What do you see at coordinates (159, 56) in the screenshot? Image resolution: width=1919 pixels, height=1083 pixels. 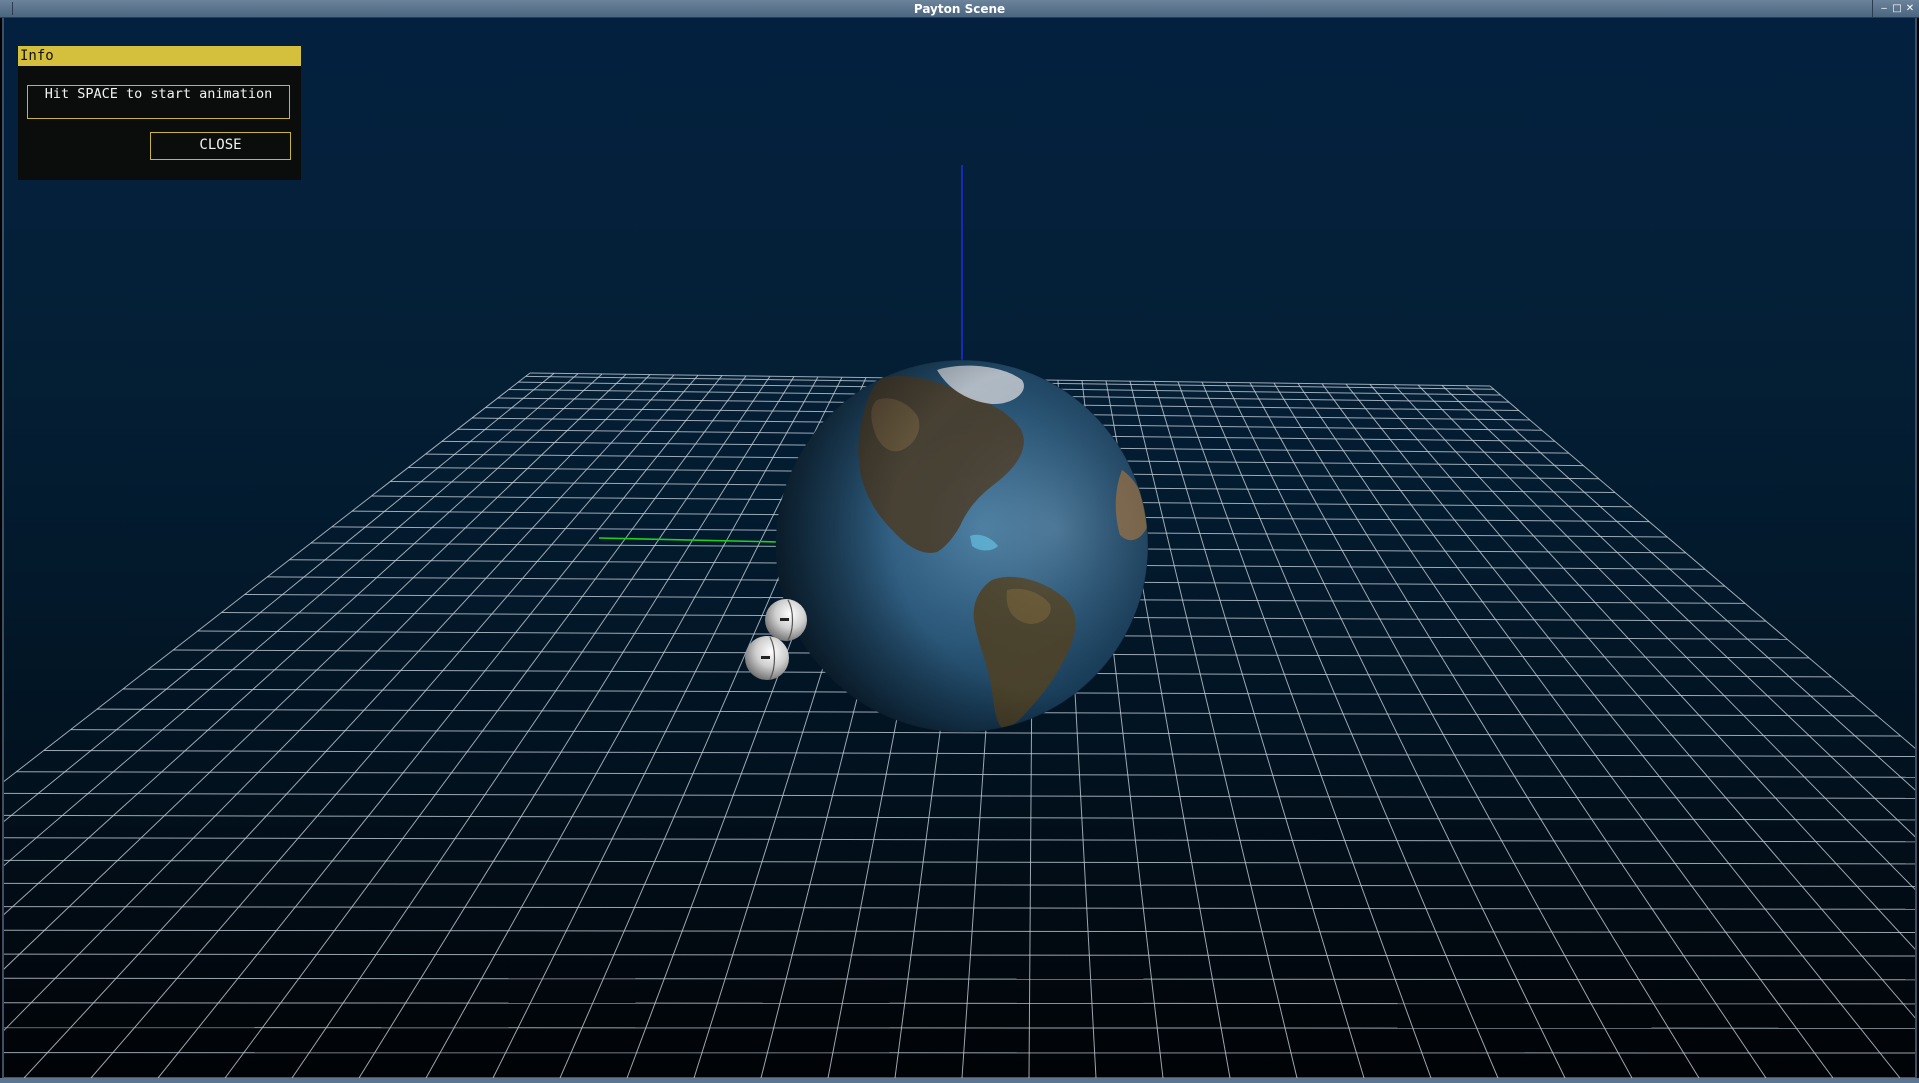 I see `info-panel-header: Info` at bounding box center [159, 56].